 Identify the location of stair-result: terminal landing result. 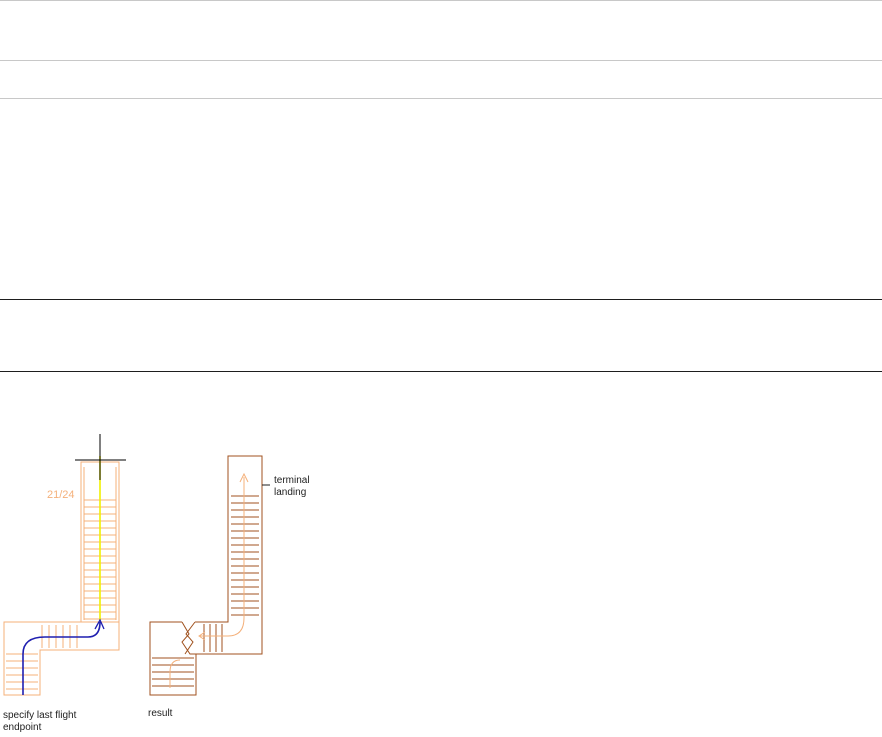
(229, 587).